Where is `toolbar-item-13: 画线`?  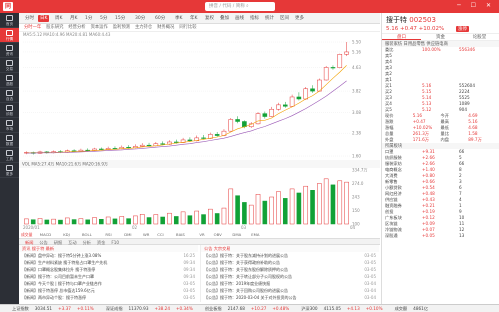 toolbar-item-13: 画线 is located at coordinates (239, 18).